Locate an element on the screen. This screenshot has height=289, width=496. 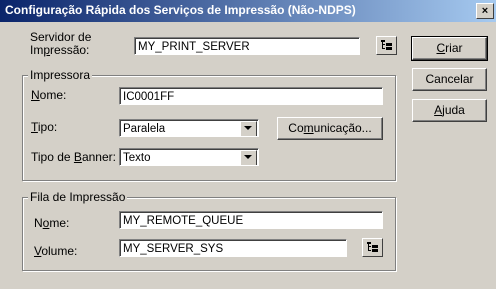
create-button: Criar is located at coordinates (449, 48).